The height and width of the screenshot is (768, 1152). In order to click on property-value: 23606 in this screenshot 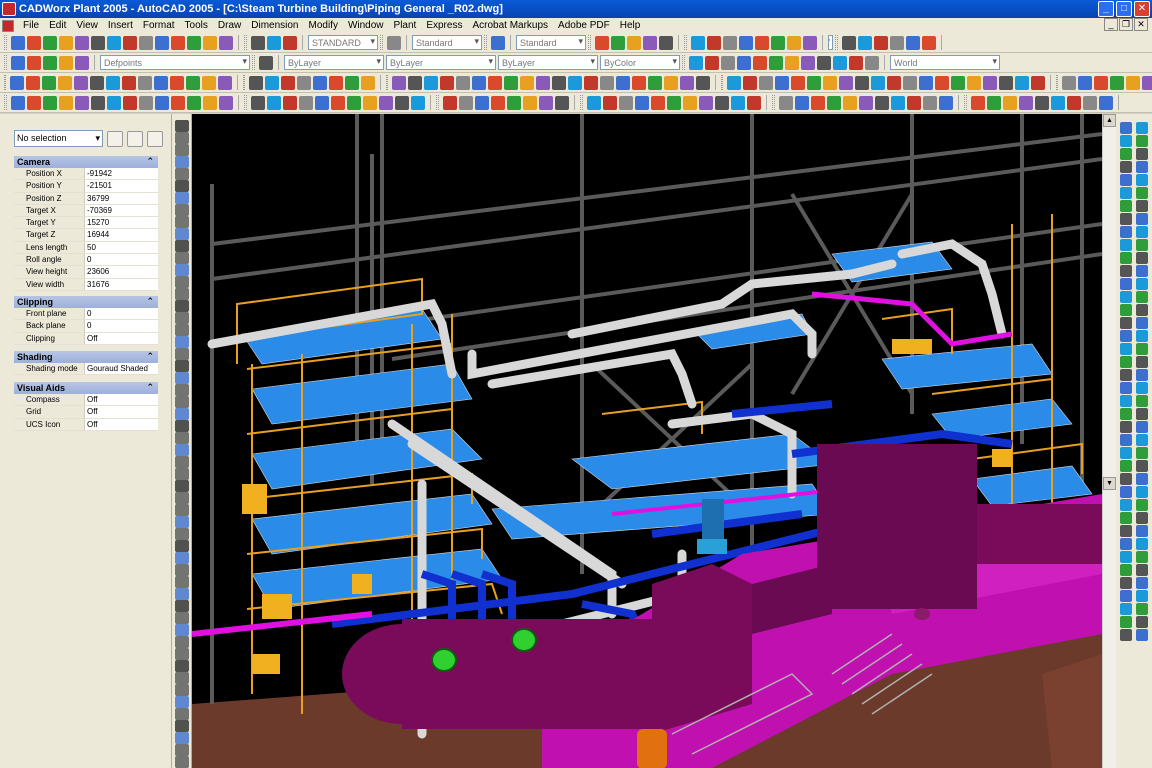, I will do `click(121, 272)`.